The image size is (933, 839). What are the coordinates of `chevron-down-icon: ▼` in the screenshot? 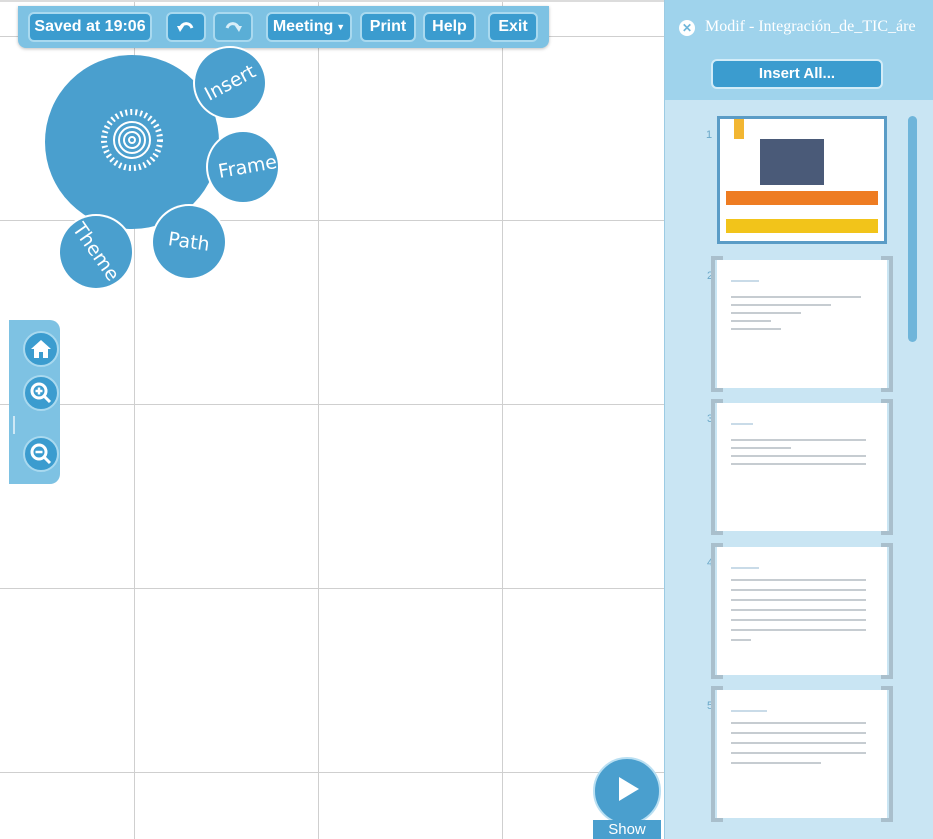 It's located at (341, 27).